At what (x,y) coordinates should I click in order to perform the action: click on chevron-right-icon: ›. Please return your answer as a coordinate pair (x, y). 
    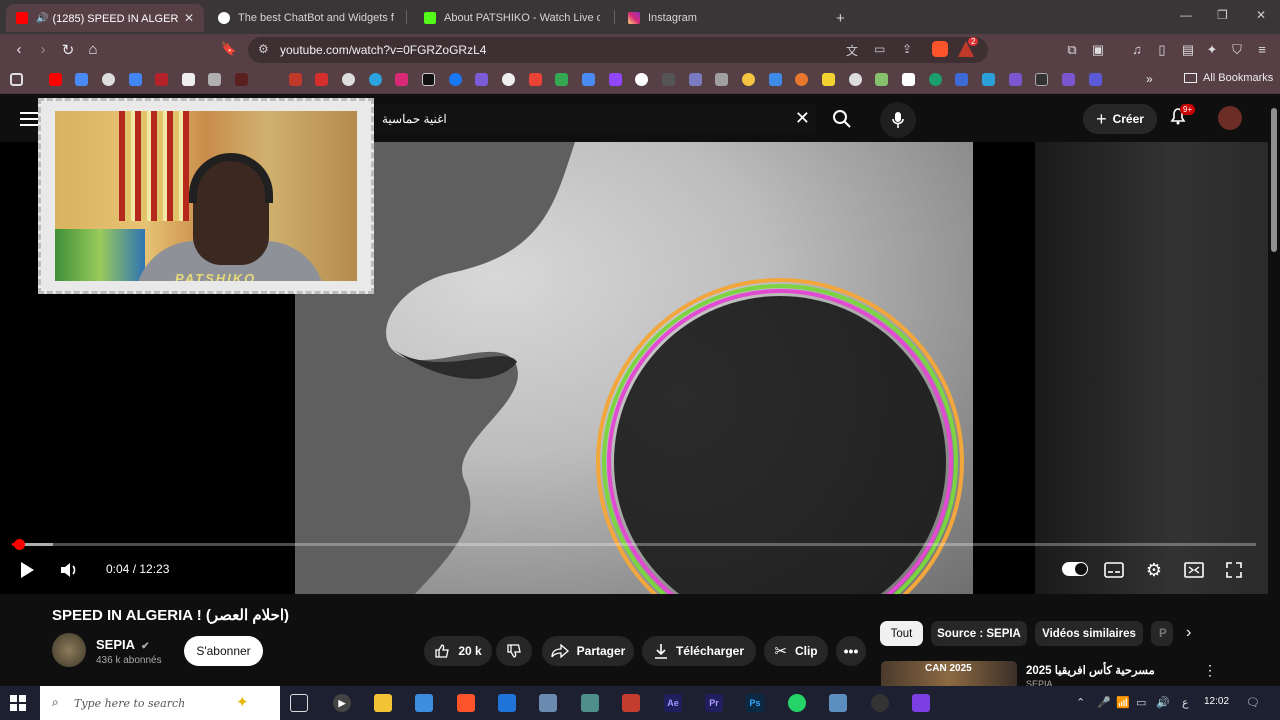
    Looking at the image, I should click on (1188, 633).